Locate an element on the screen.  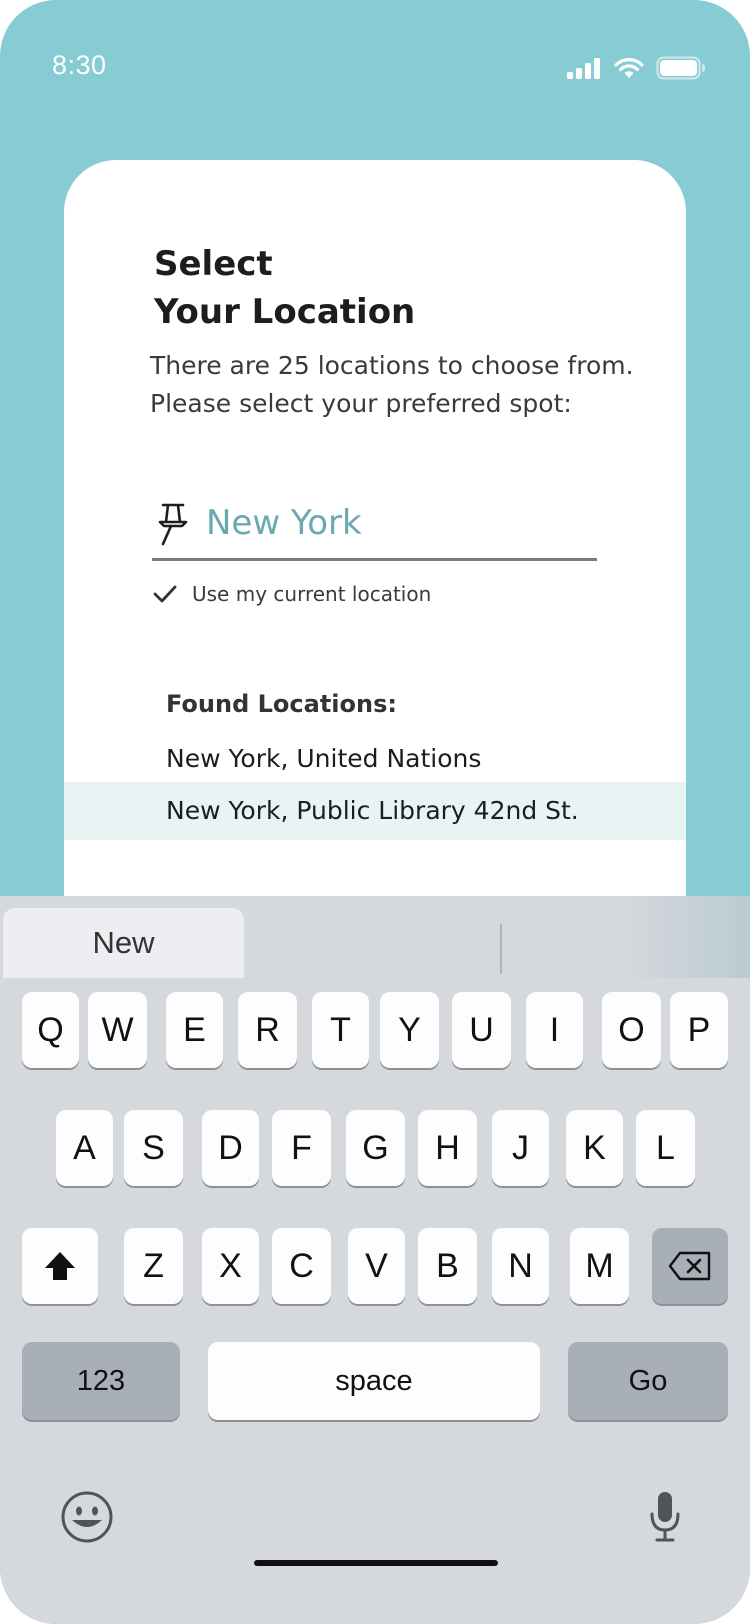
go-key: Go is located at coordinates (648, 1381).